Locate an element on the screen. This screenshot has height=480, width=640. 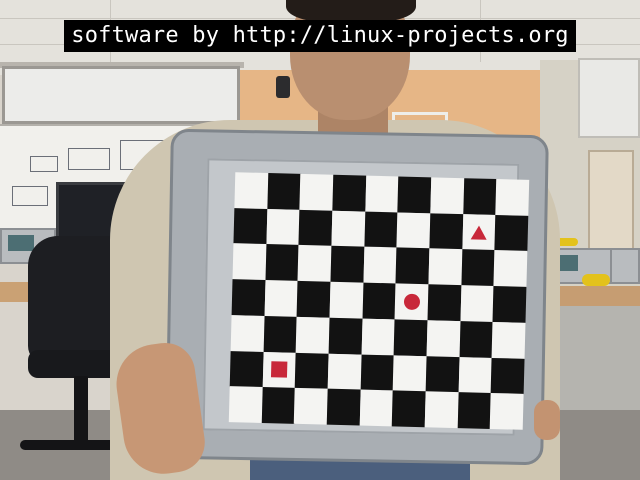
office-chair-post is located at coordinates (81, 411).